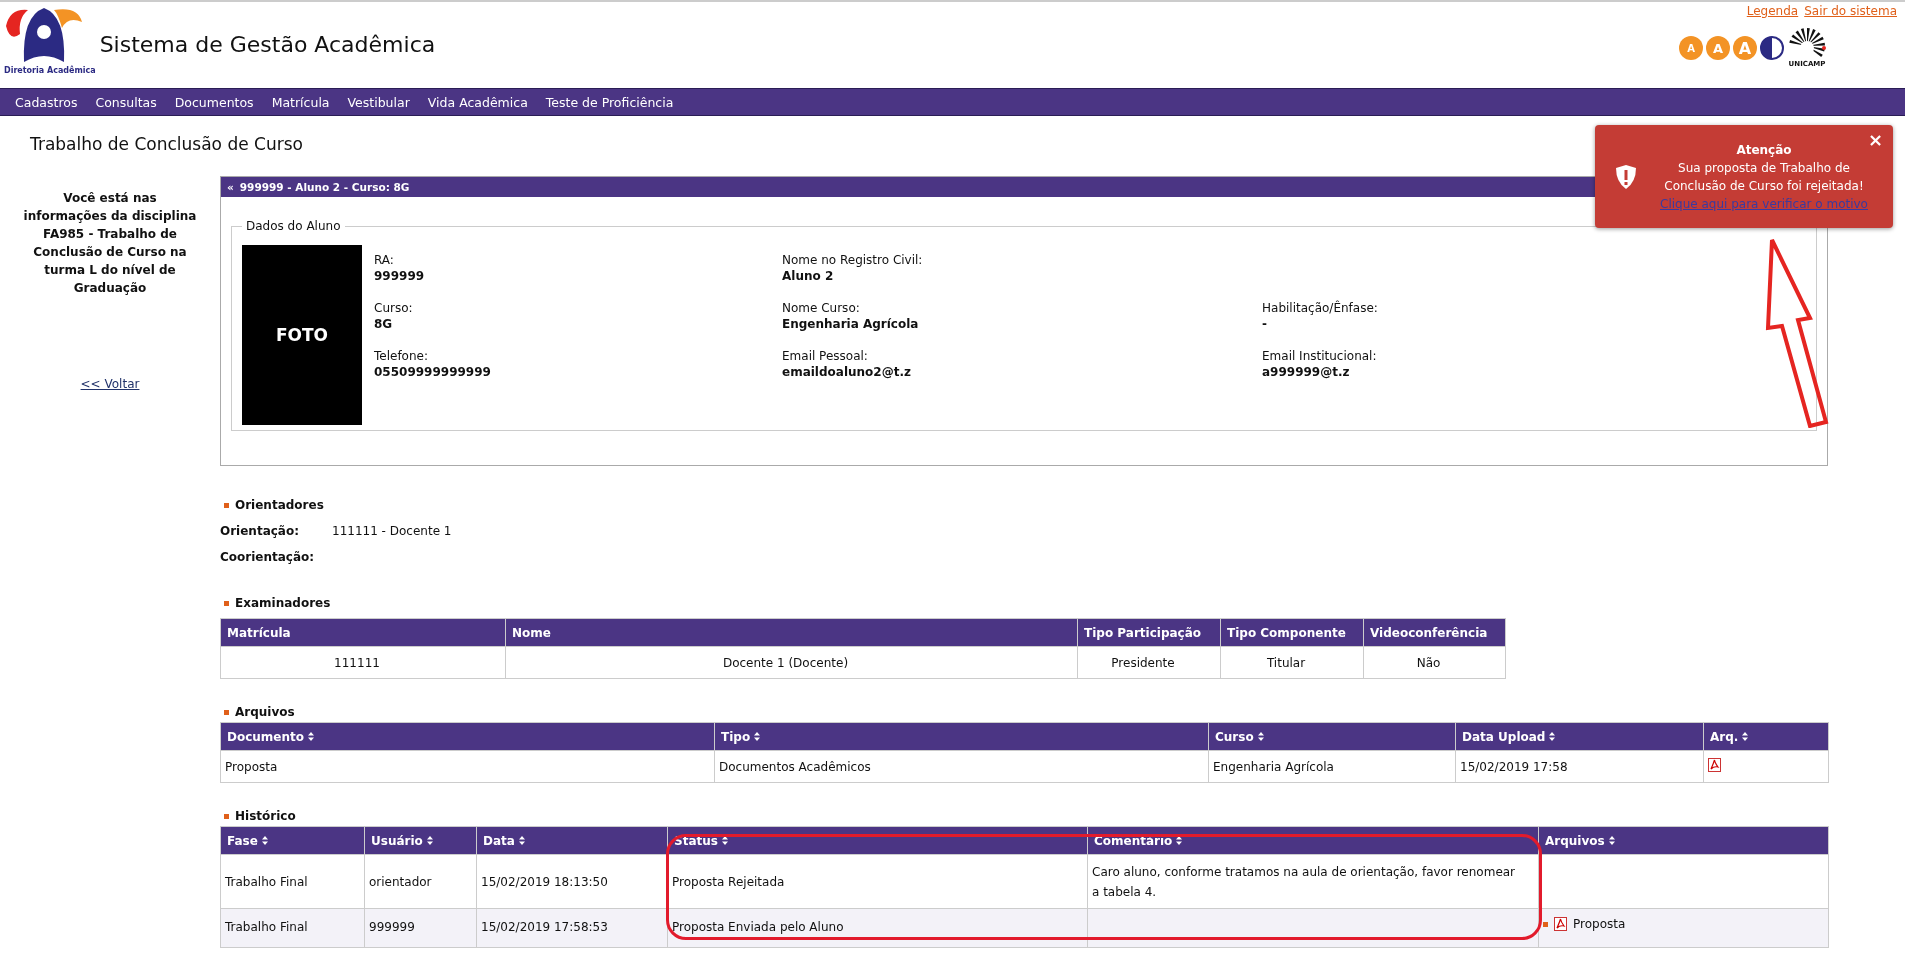 This screenshot has width=1905, height=967. I want to click on menu-item: Matrícula, so click(300, 102).